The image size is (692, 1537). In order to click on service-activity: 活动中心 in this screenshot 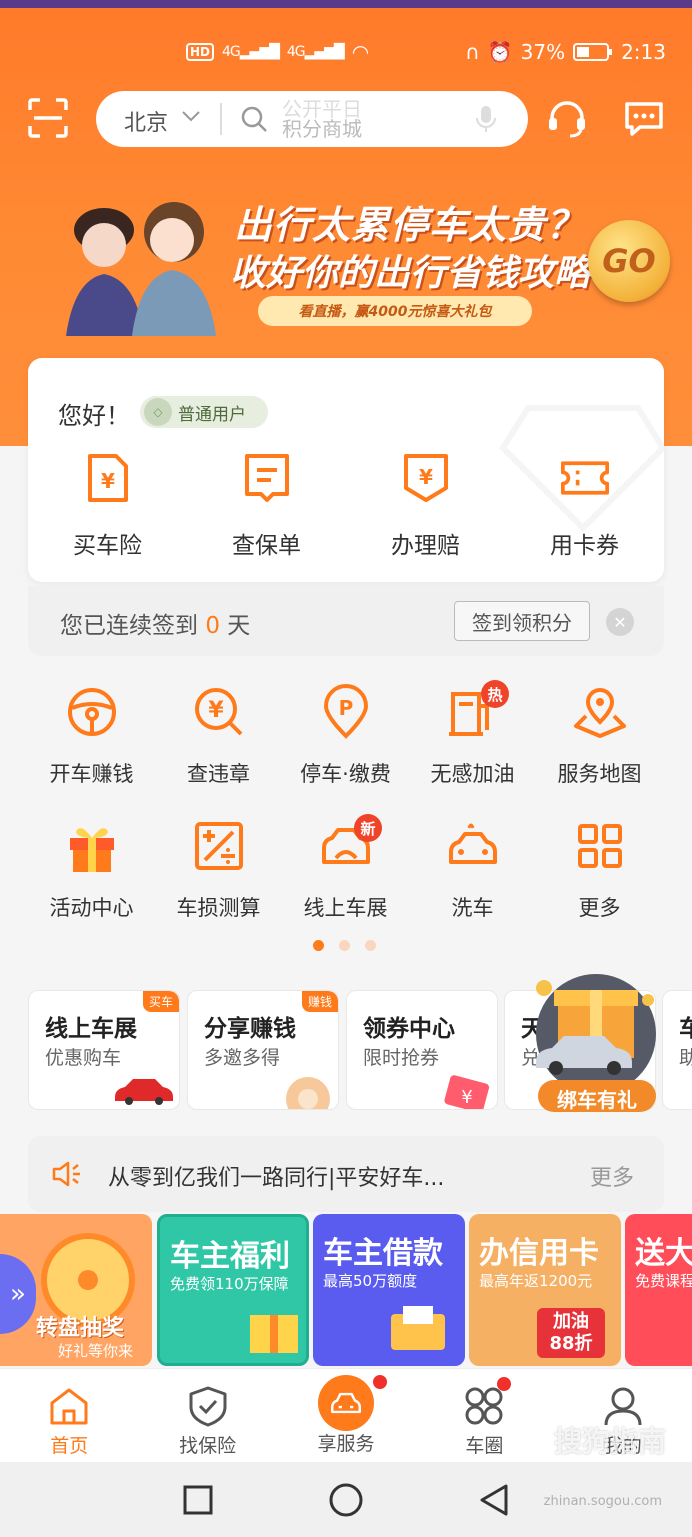, I will do `click(91, 881)`.